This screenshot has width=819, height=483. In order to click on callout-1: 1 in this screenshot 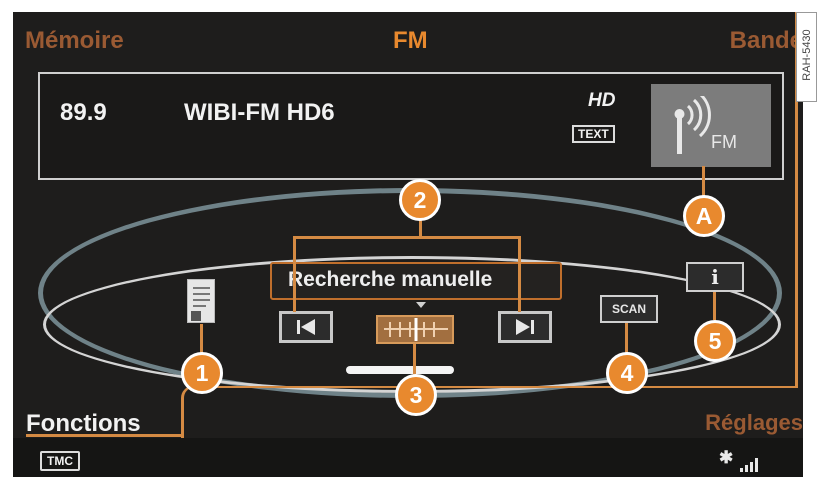, I will do `click(202, 373)`.